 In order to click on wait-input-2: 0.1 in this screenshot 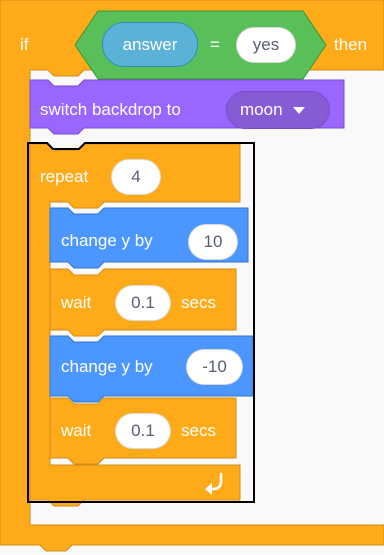, I will do `click(143, 431)`.